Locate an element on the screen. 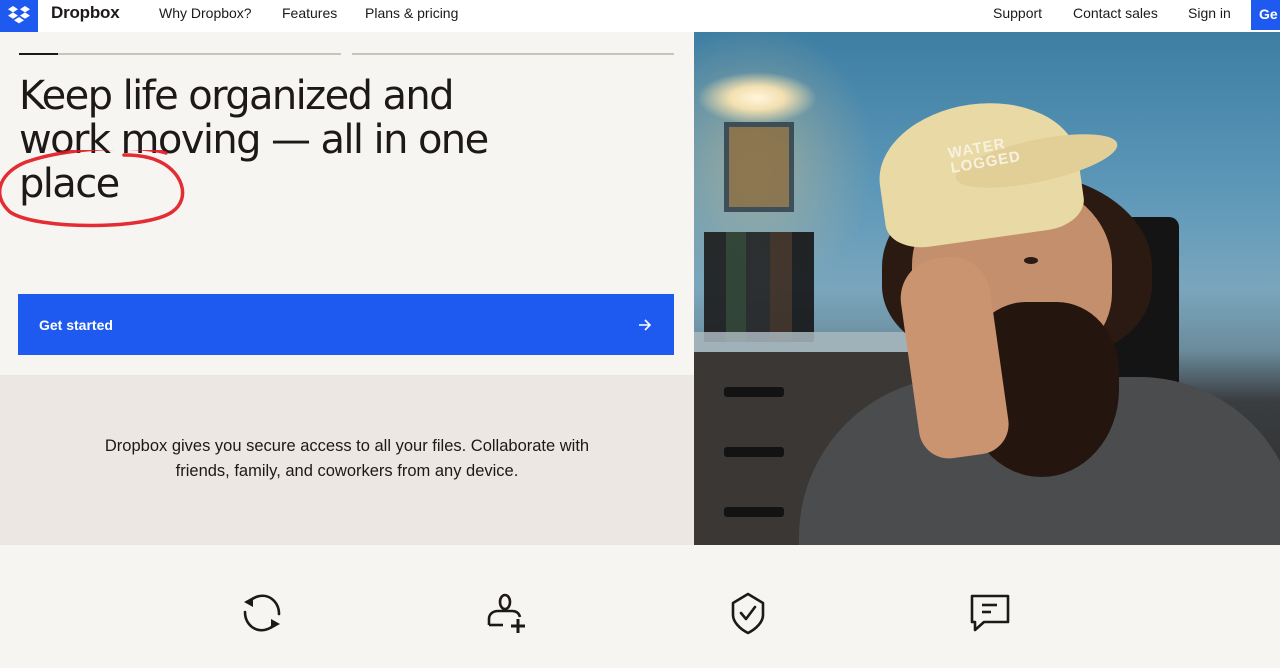 This screenshot has height=668, width=1280. photo-shelf-items is located at coordinates (759, 287).